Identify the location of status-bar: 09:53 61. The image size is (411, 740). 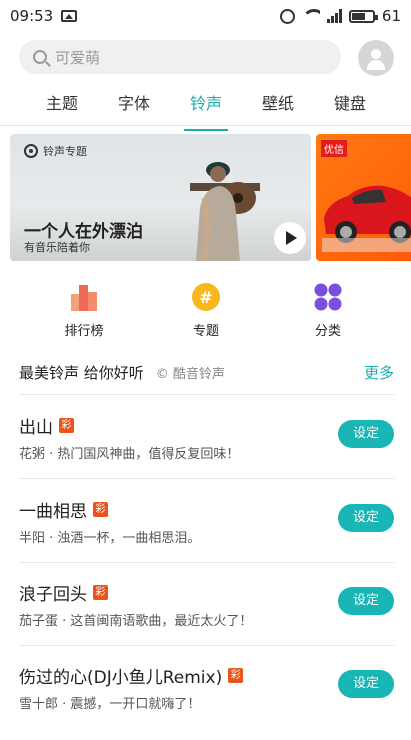
(205, 16).